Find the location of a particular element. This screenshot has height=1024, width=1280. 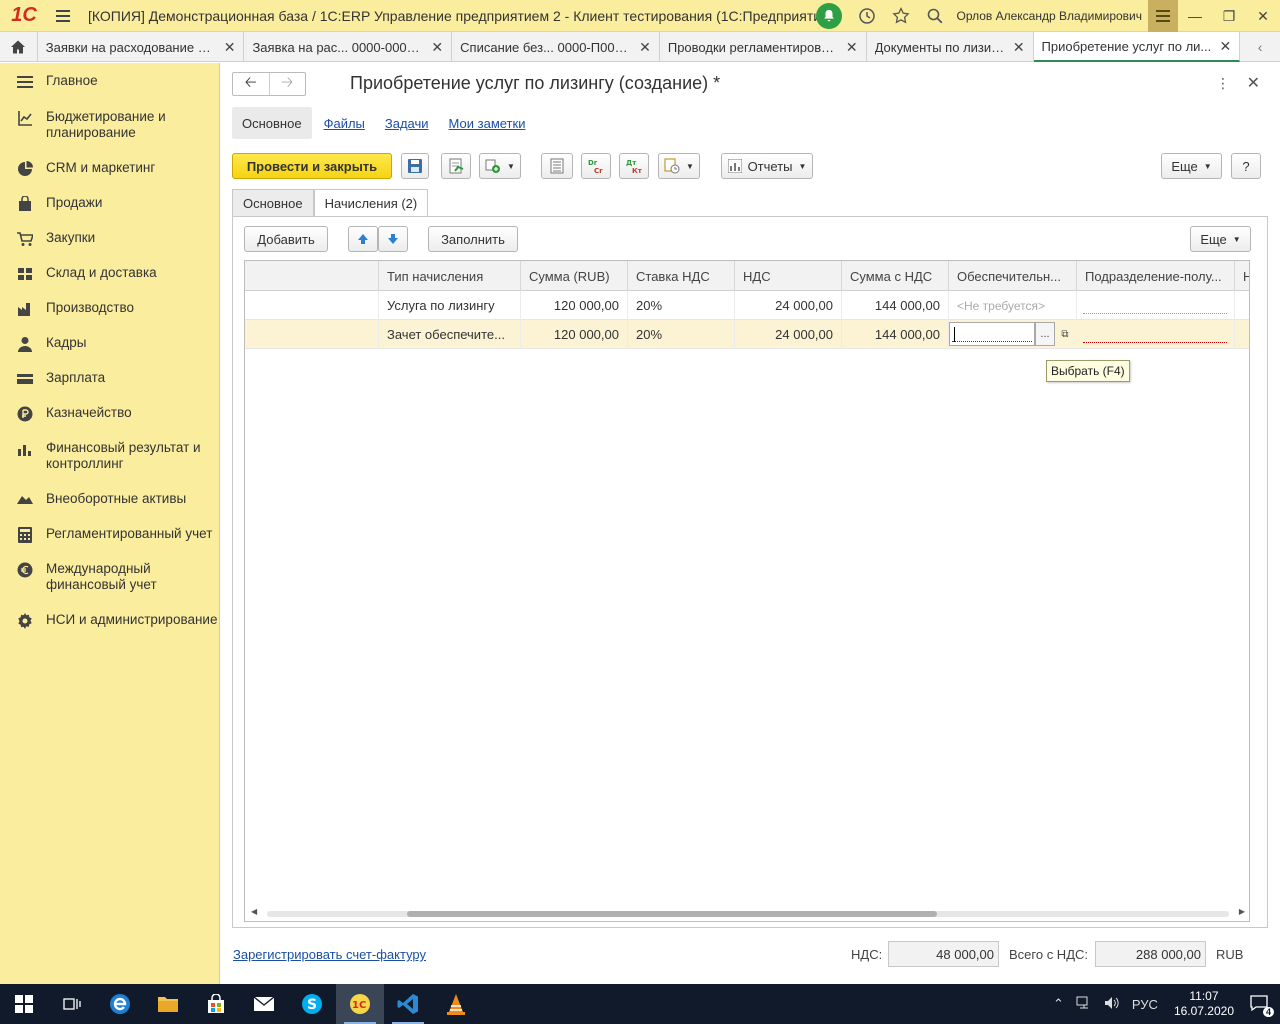

section-notes: Мои заметки is located at coordinates (487, 123).